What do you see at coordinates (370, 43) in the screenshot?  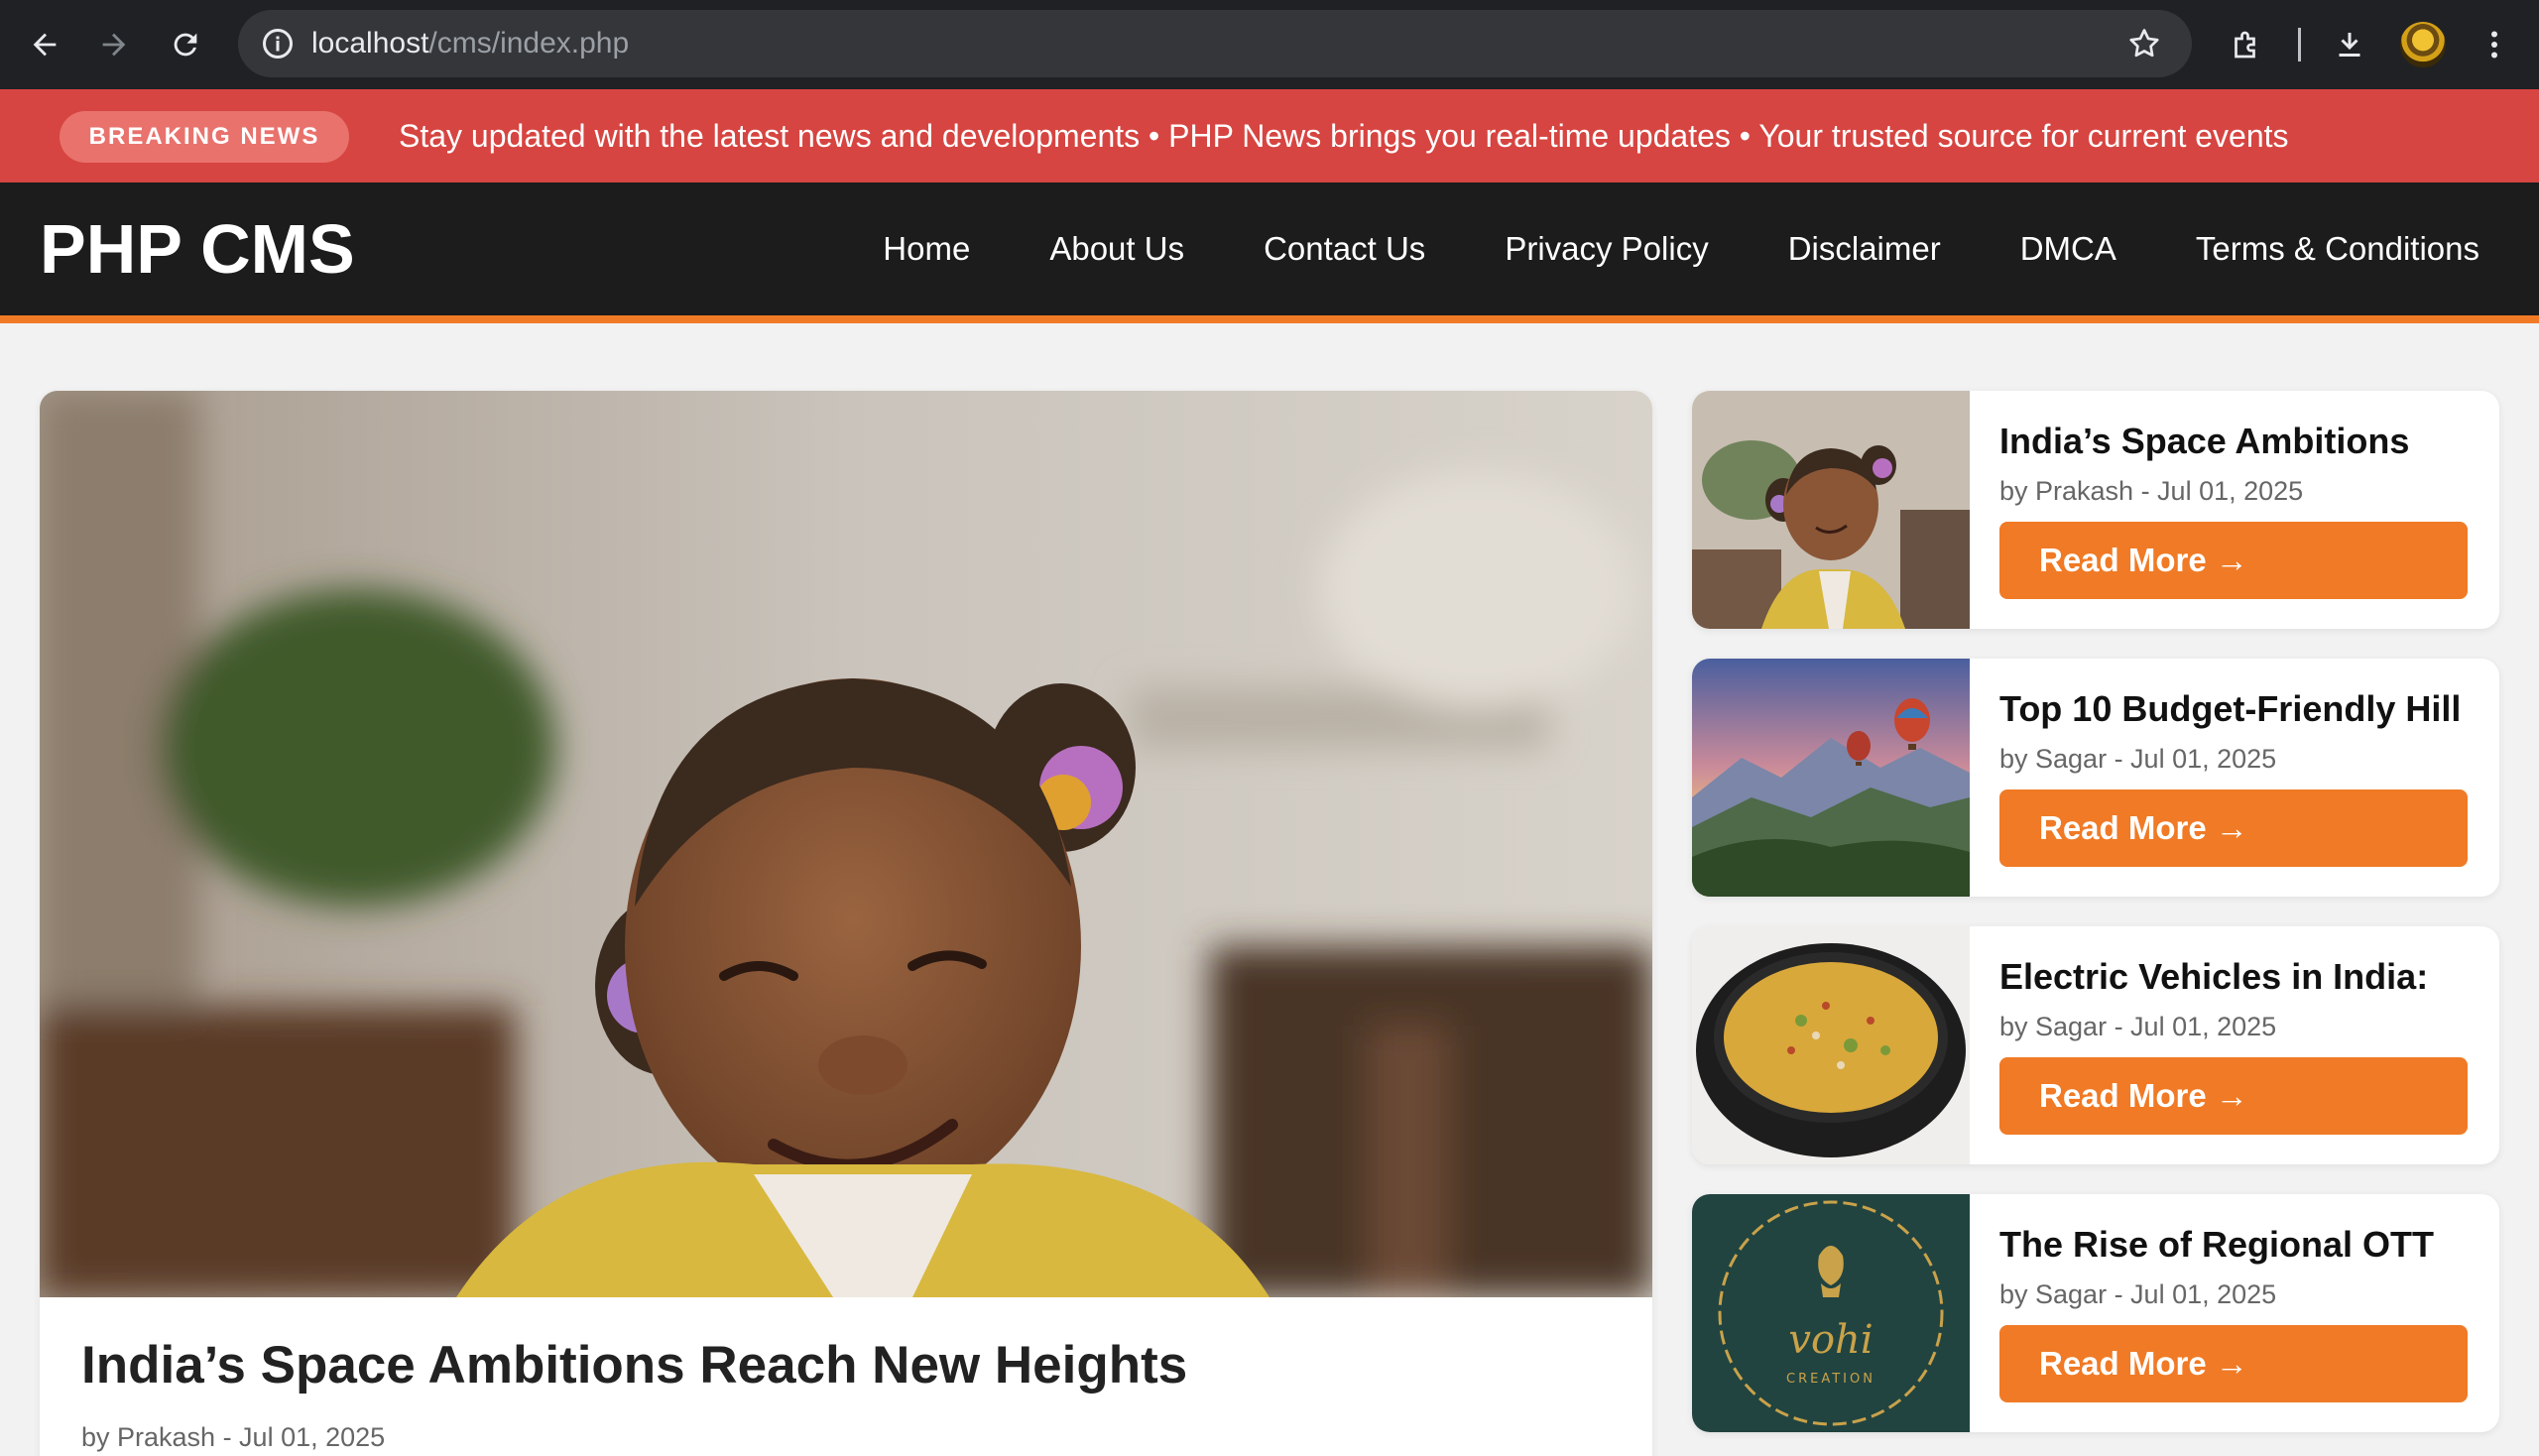 I see `url-host: localhost` at bounding box center [370, 43].